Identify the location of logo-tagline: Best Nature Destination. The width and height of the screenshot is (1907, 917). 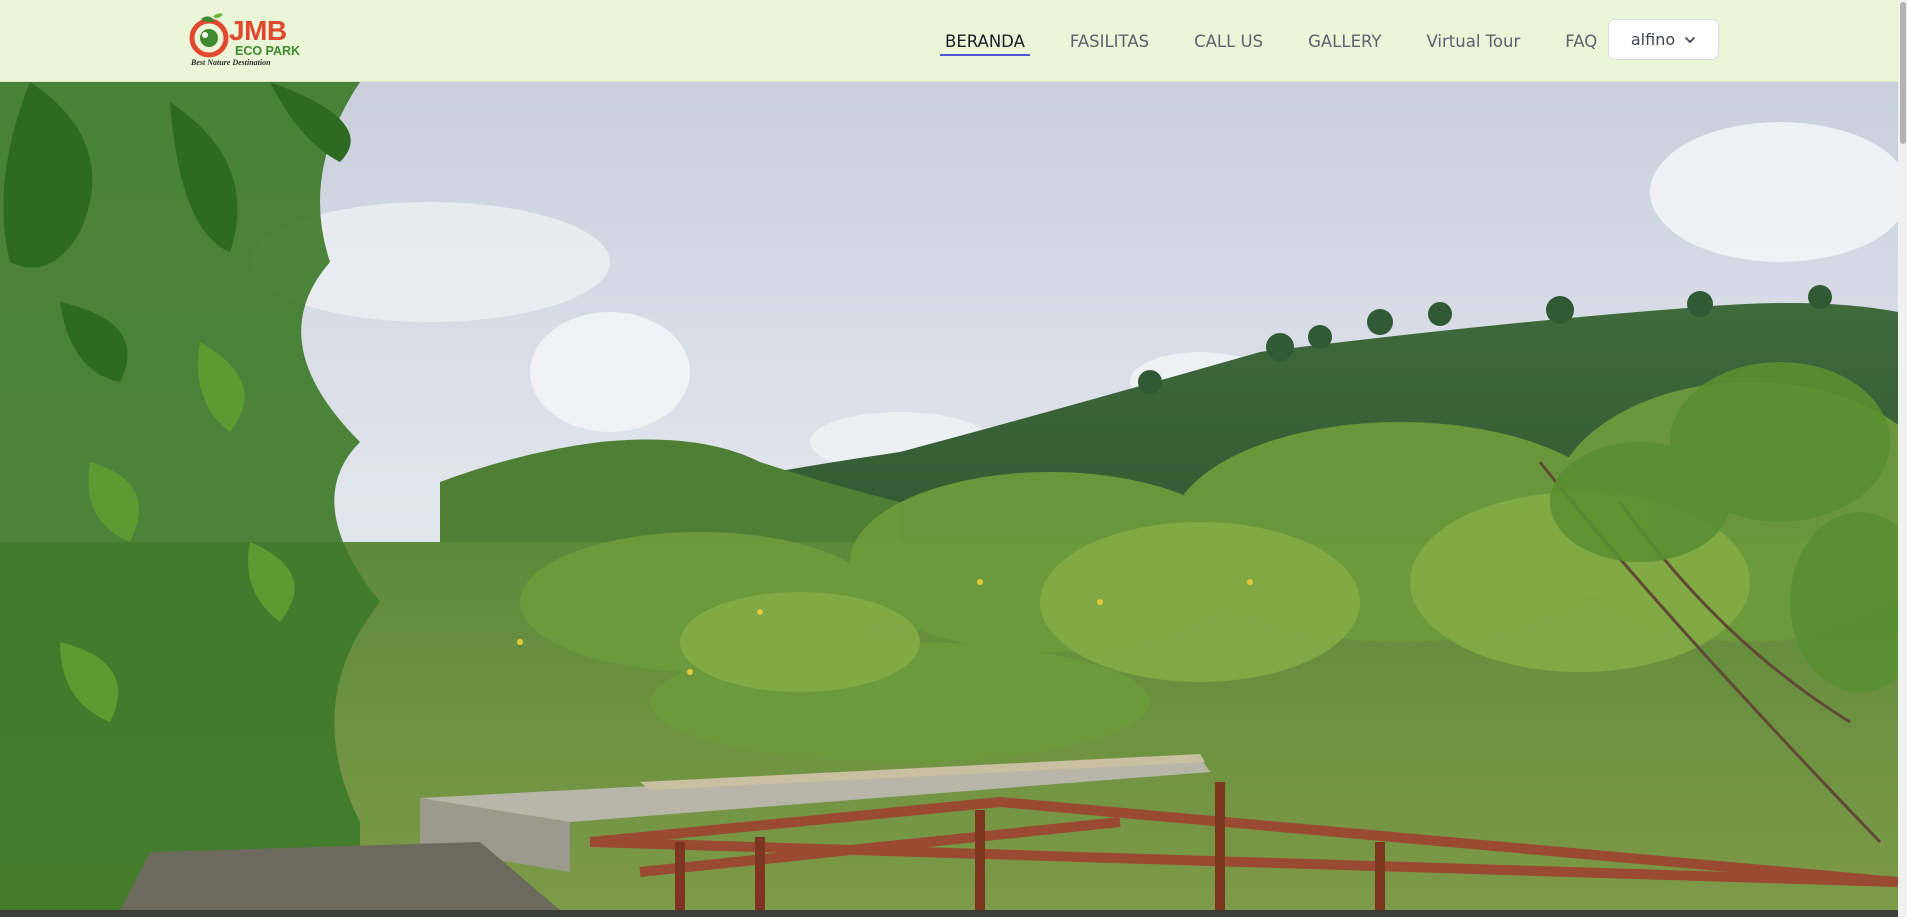
(231, 62).